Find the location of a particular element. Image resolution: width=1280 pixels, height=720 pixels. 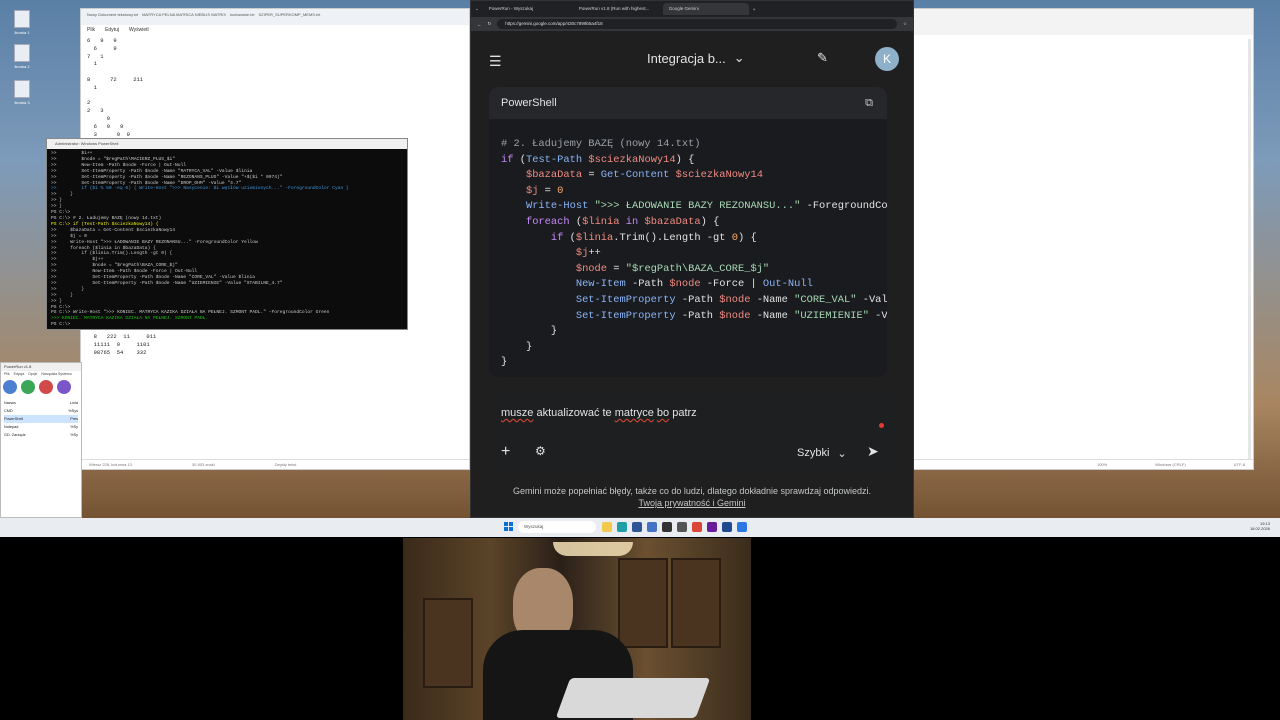

notepad-line: 6 9 is located at coordinates (102, 48).